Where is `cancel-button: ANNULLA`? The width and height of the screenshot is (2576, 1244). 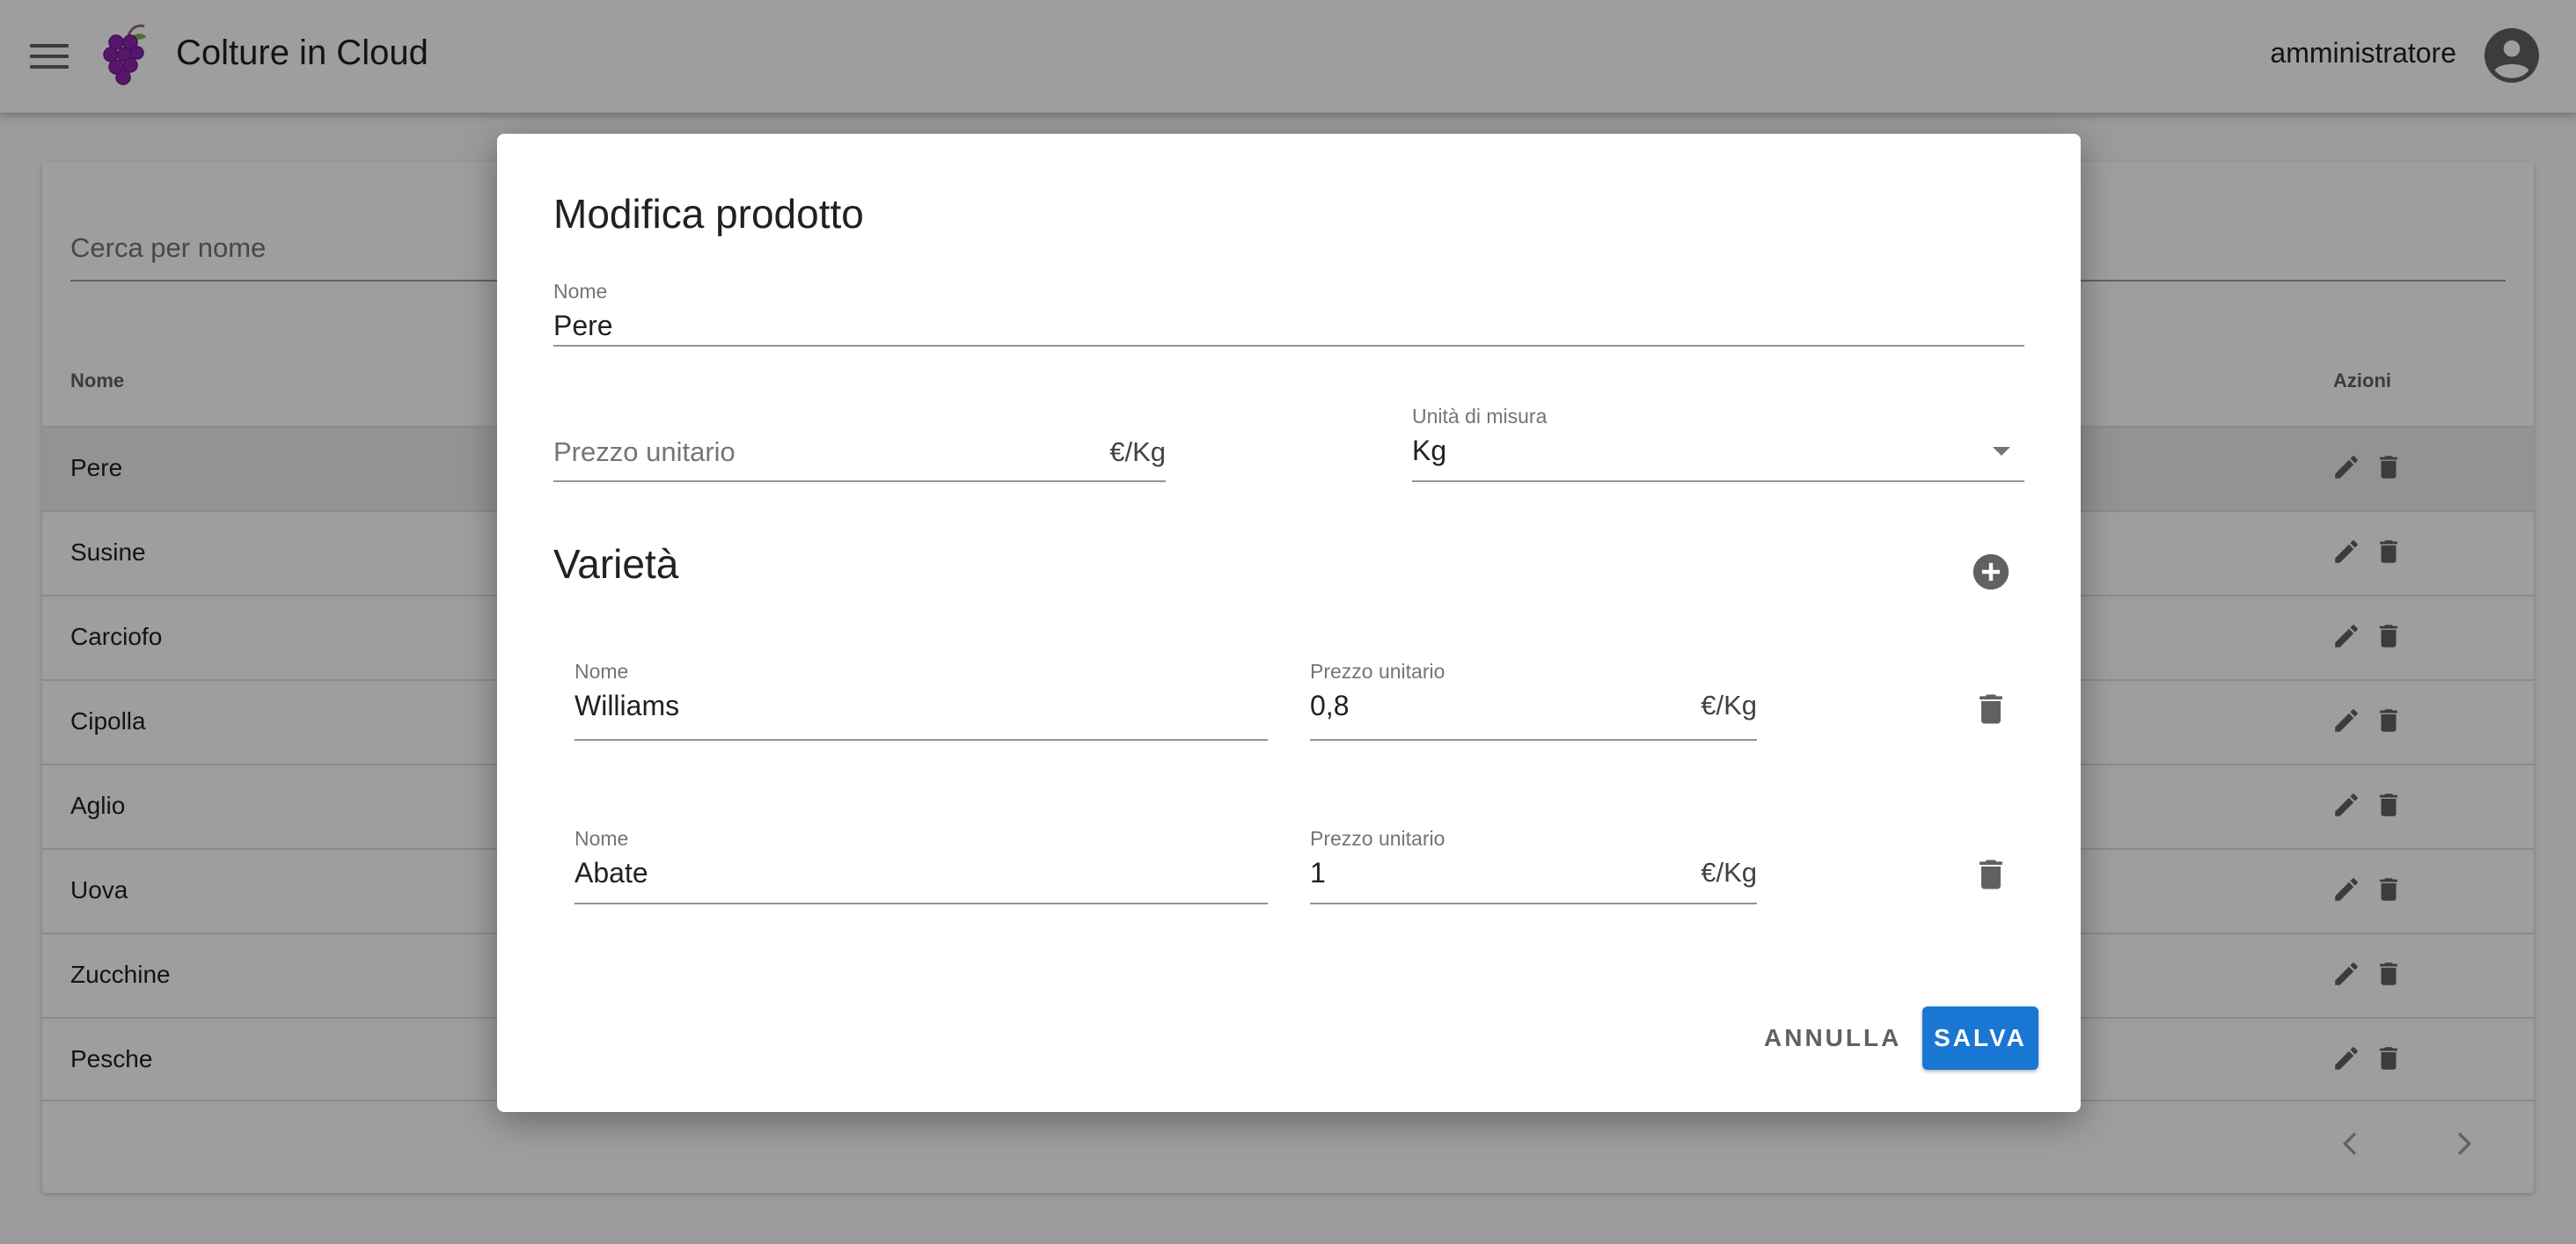
cancel-button: ANNULLA is located at coordinates (1832, 1038).